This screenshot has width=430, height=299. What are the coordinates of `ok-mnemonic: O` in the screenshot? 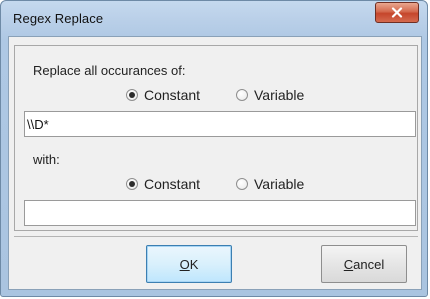 It's located at (184, 264).